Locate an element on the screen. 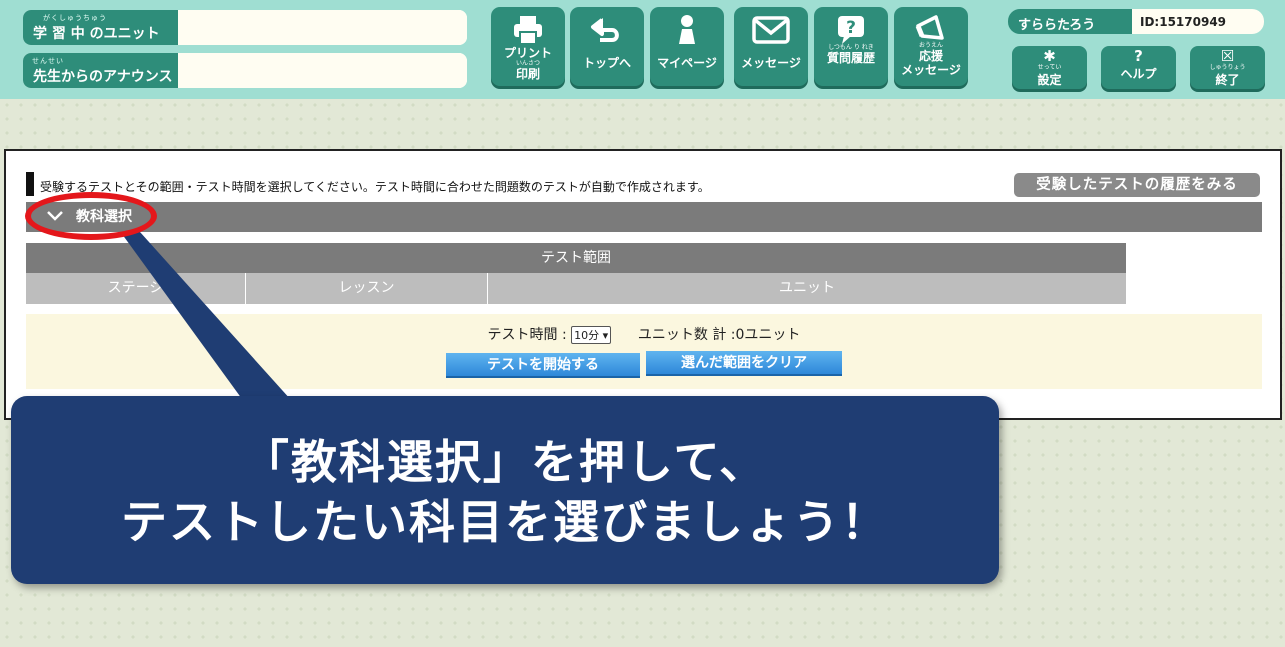 This screenshot has width=1285, height=647. callout-line-2: テストしたい科目を選びましょう！ is located at coordinates (505, 522).